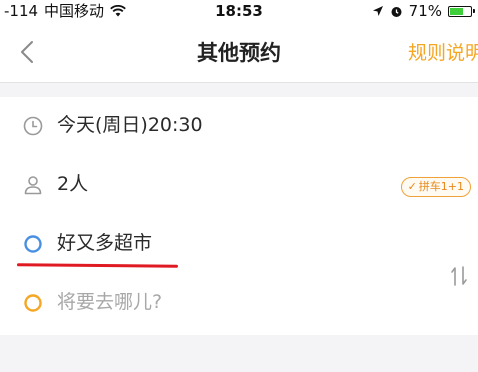  What do you see at coordinates (33, 244) in the screenshot?
I see `origin-circle-icon` at bounding box center [33, 244].